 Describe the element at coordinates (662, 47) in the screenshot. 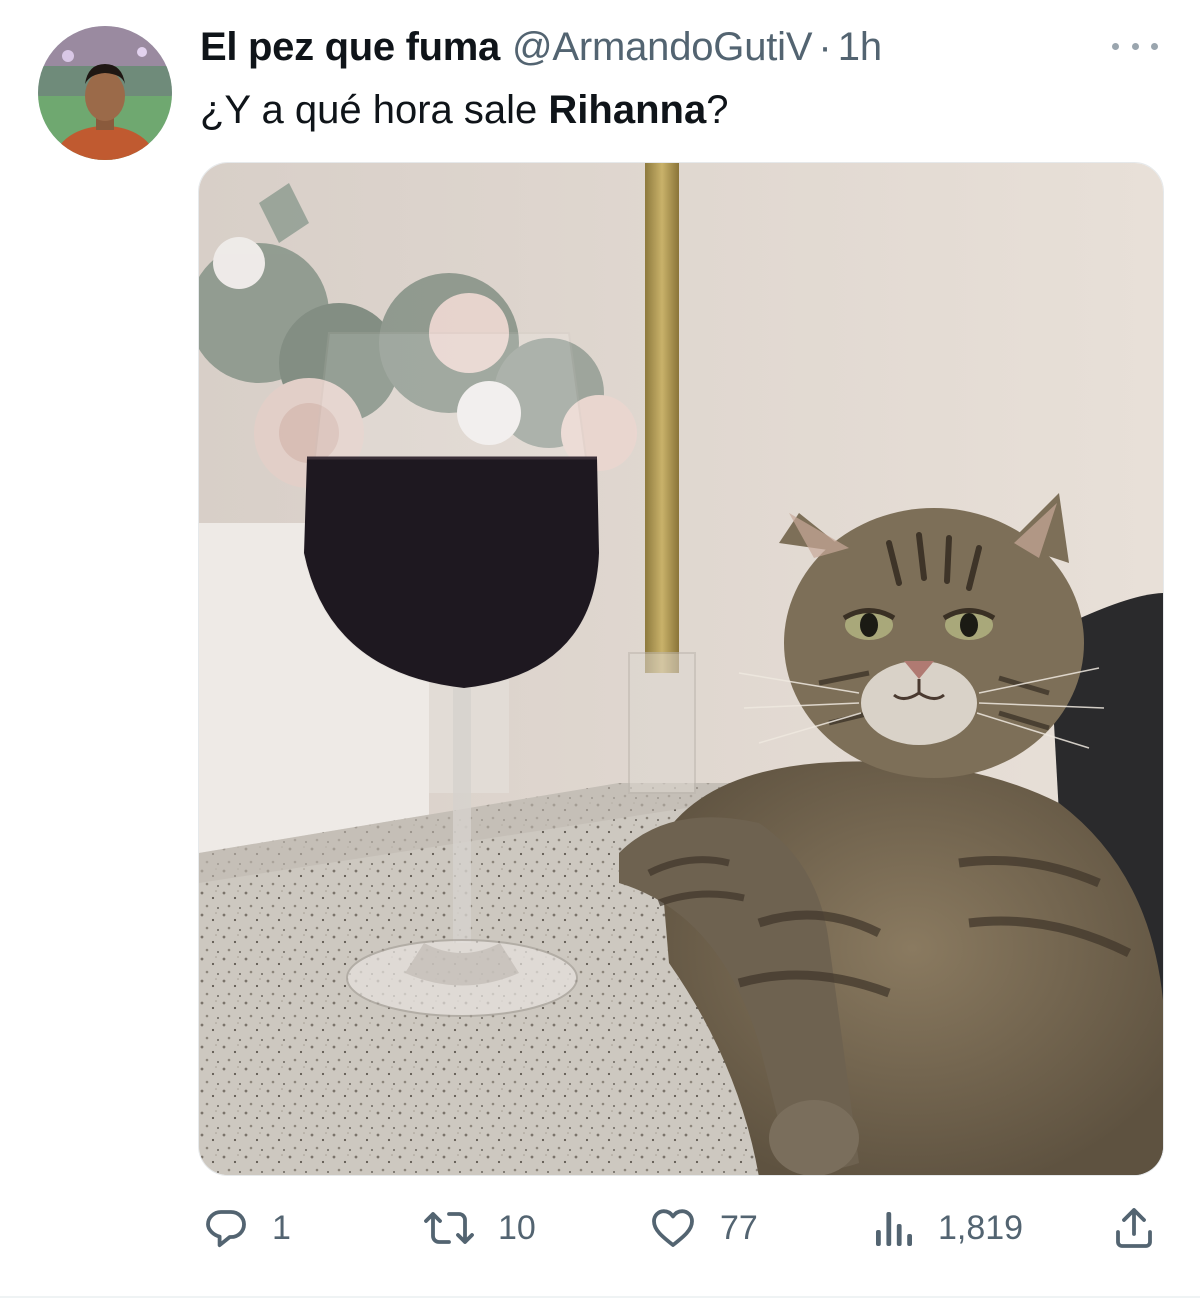

I see `author-handle: @ArmandoGutiV` at that location.